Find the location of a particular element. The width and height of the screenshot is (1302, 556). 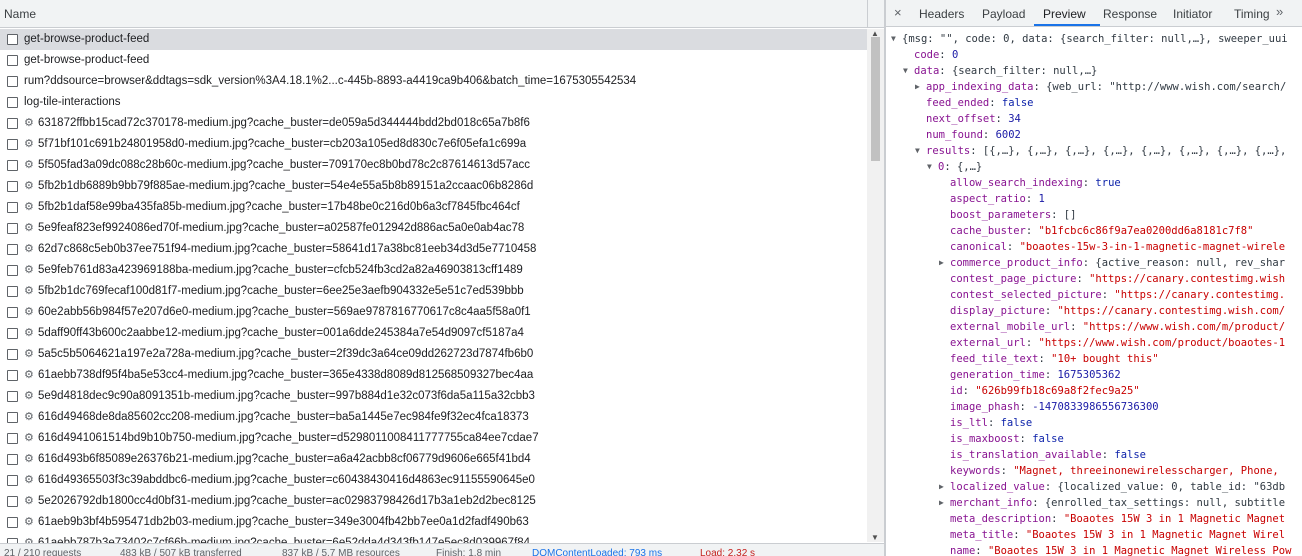

name-column-header: Name is located at coordinates (442, 14).